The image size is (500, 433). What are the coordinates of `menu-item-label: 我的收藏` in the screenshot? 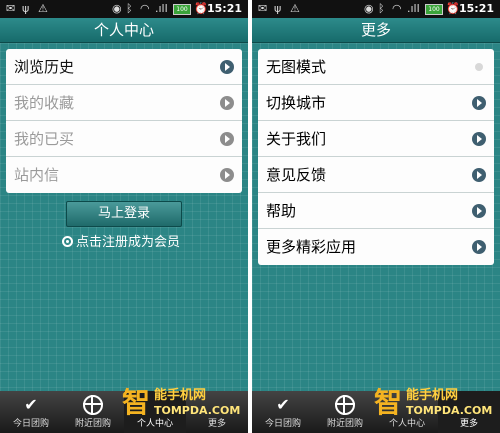 It's located at (44, 103).